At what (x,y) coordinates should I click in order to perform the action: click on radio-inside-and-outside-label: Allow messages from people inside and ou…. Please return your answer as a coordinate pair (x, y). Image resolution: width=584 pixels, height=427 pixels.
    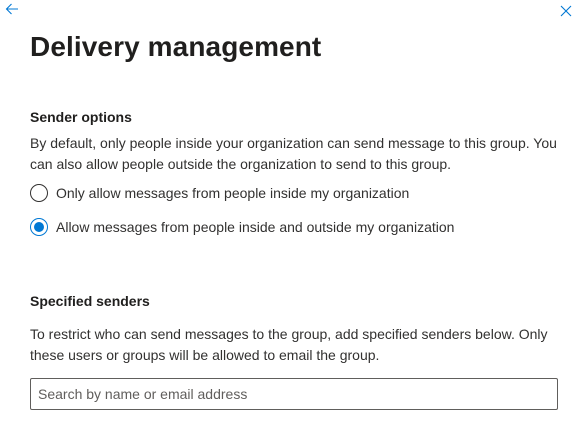
    Looking at the image, I should click on (255, 227).